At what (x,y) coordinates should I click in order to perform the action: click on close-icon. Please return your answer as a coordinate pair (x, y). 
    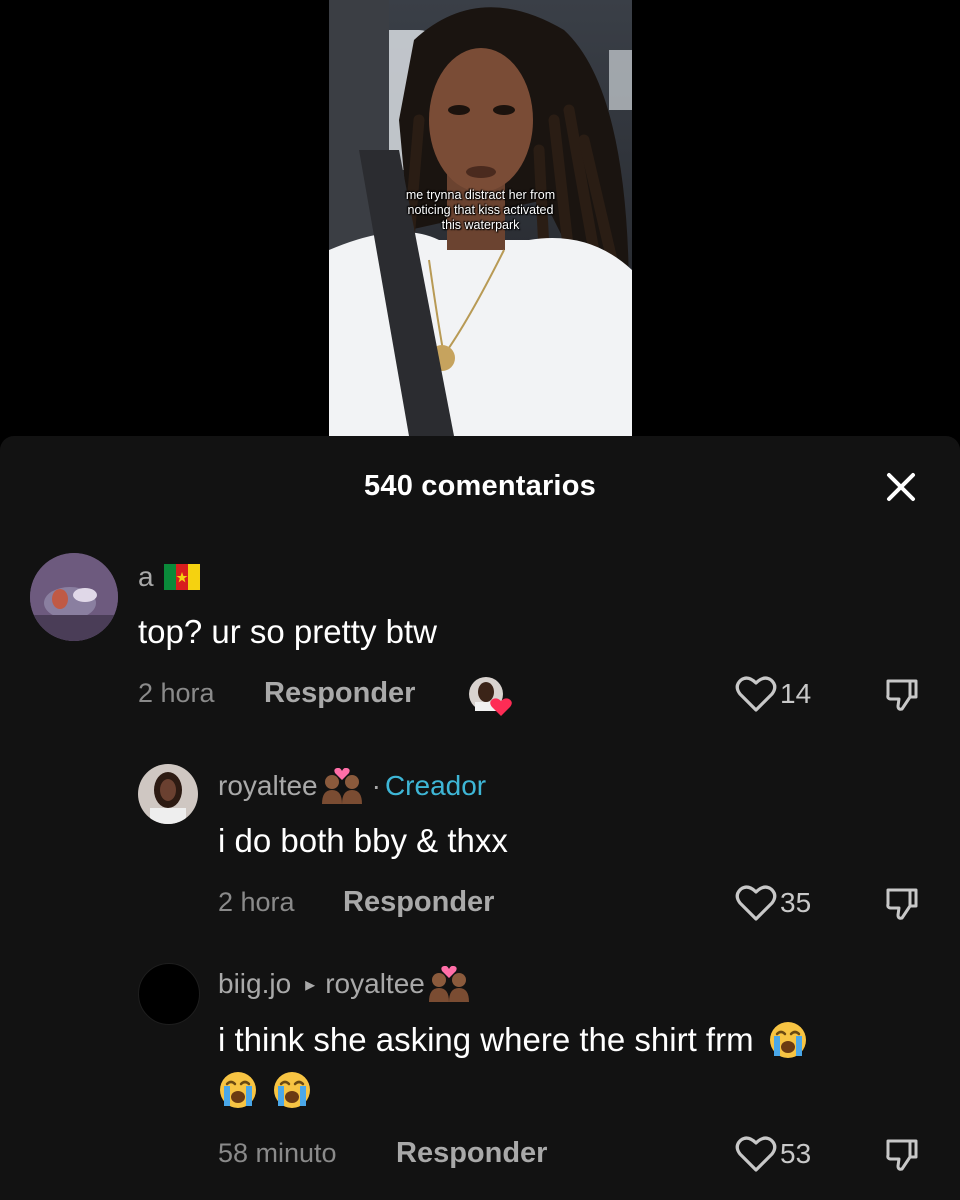
    Looking at the image, I should click on (901, 487).